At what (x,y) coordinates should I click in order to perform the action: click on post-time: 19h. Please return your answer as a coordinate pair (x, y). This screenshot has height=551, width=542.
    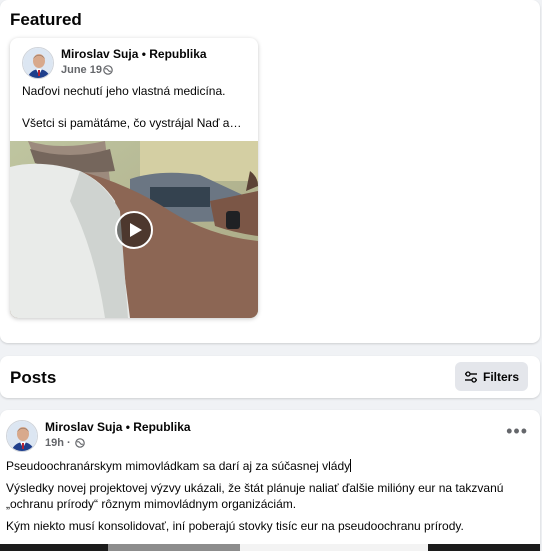
    Looking at the image, I should click on (54, 443).